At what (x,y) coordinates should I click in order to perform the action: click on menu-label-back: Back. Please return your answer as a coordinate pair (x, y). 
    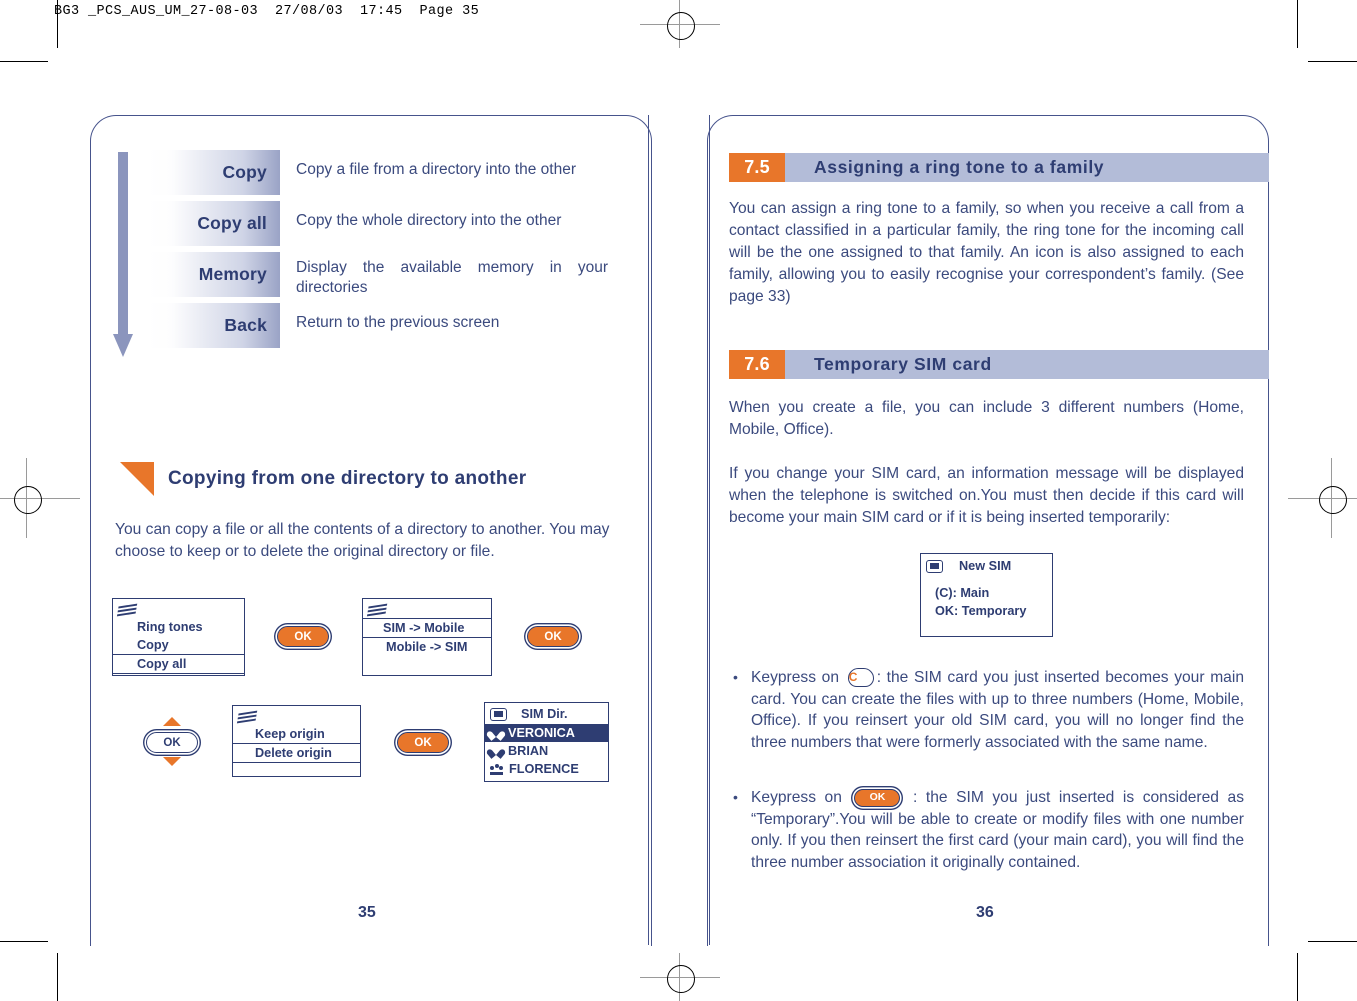
    Looking at the image, I should click on (214, 325).